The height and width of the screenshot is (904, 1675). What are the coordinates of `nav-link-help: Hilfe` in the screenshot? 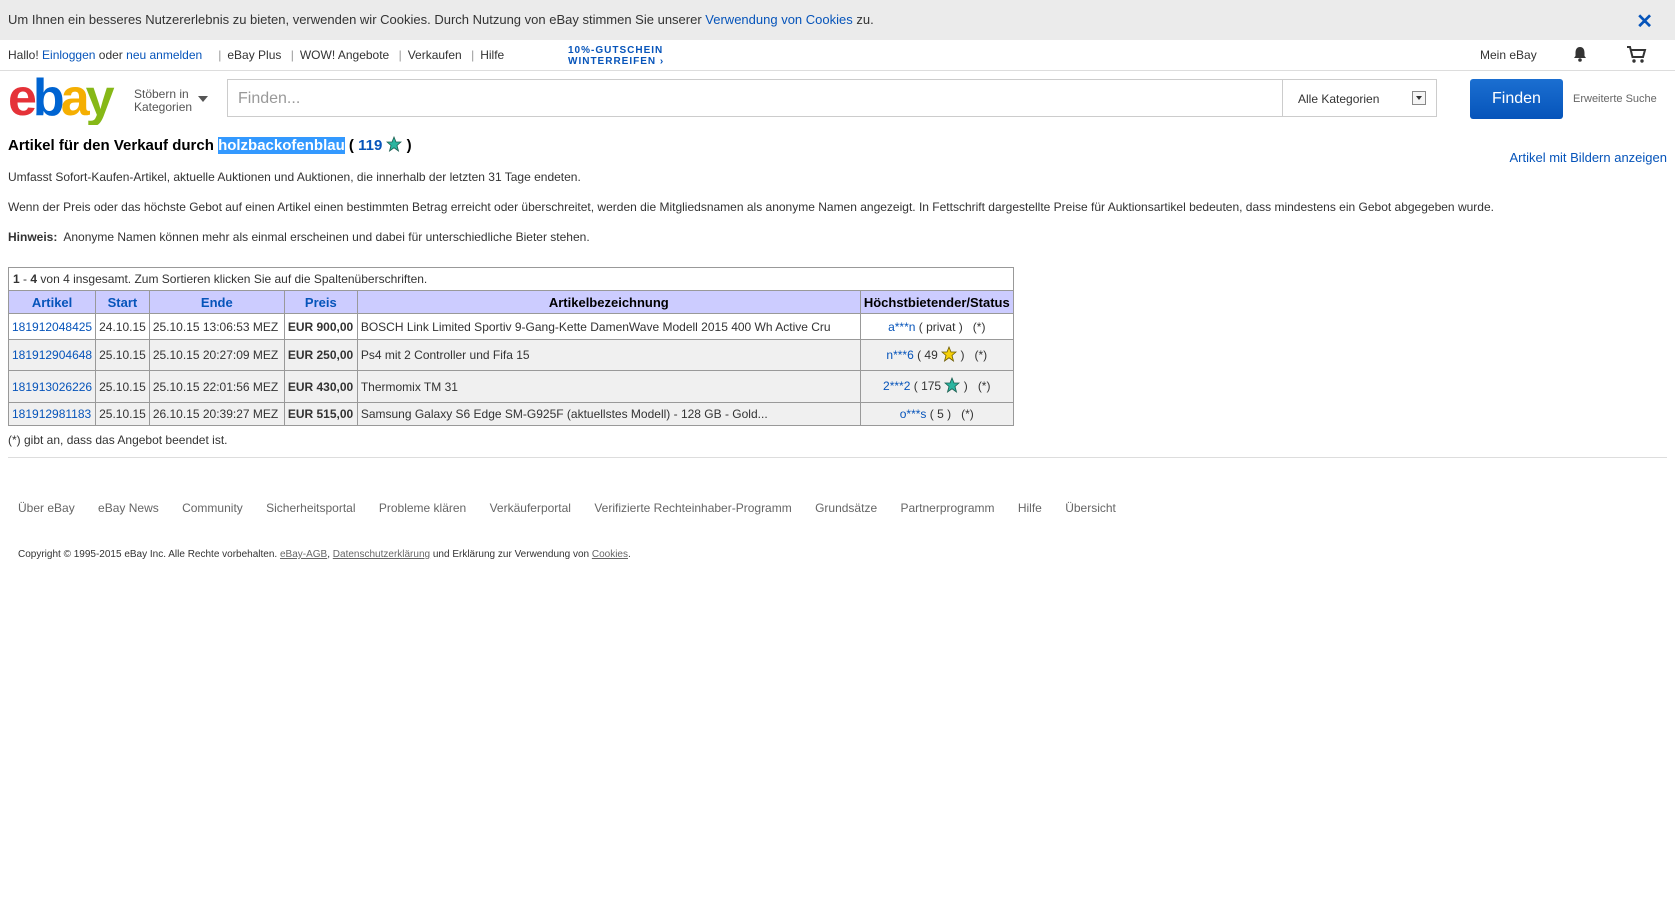 It's located at (492, 55).